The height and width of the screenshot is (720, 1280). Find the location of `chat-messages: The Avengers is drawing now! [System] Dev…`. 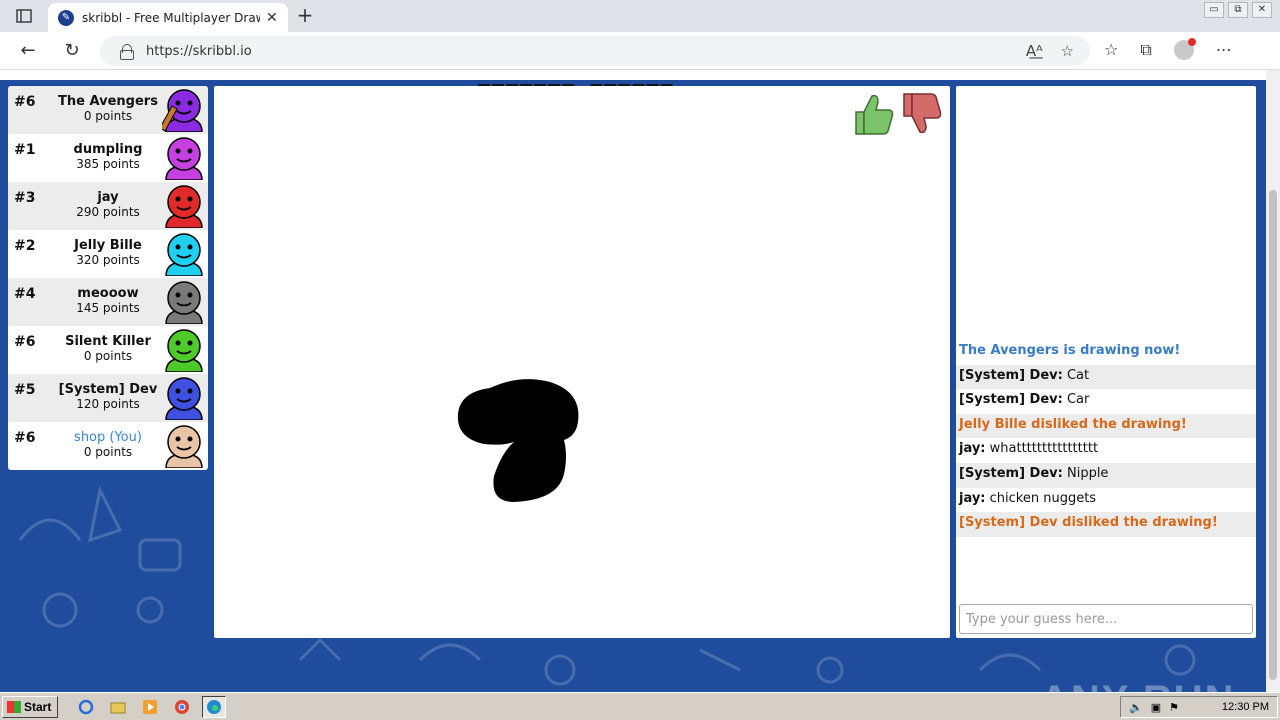

chat-messages: The Avengers is drawing now! [System] Dev… is located at coordinates (1106, 438).